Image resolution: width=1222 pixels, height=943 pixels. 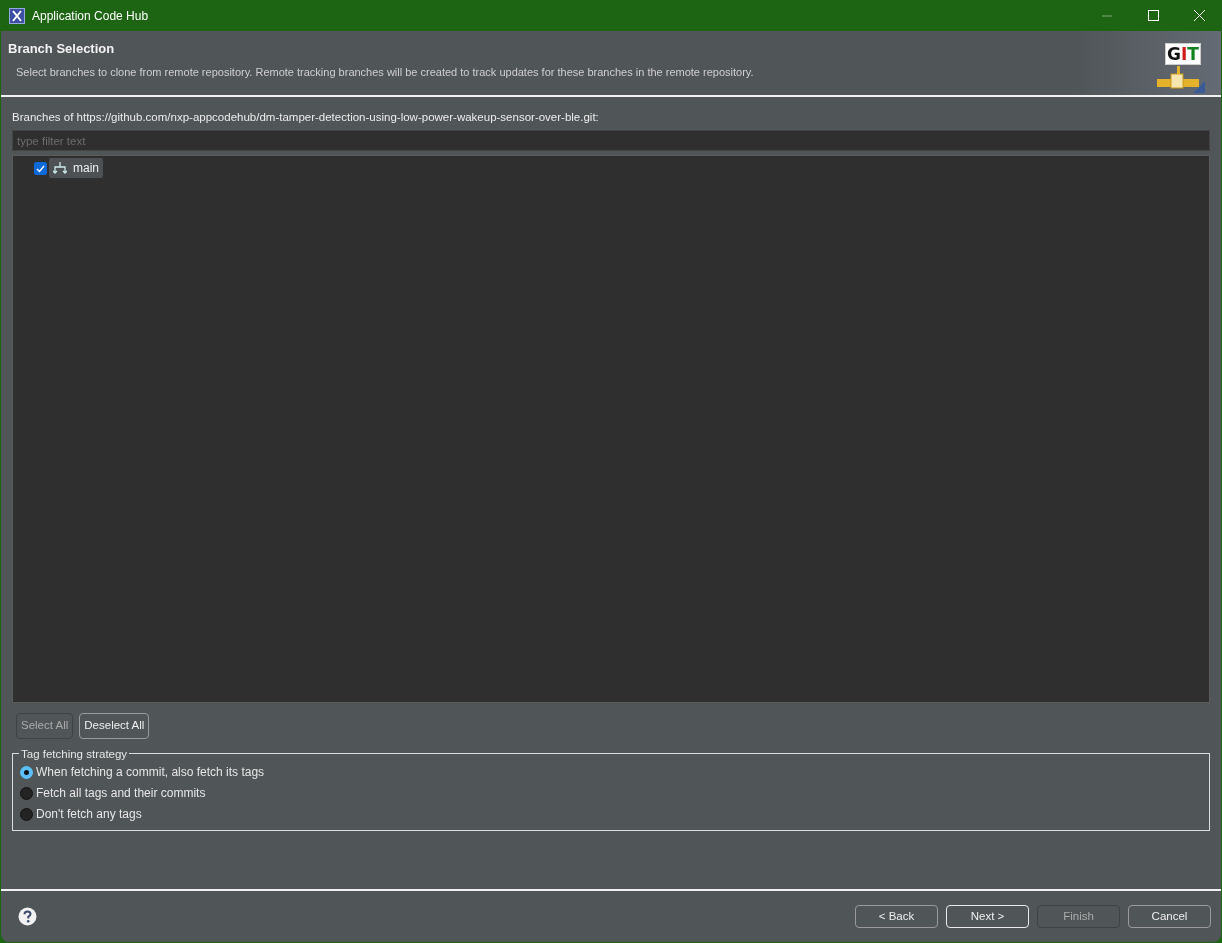 I want to click on page-description: Select branches to clone from remote repository. Remote tracking branches will be created to track updates for these branches in the remote repository., so click(x=384, y=72).